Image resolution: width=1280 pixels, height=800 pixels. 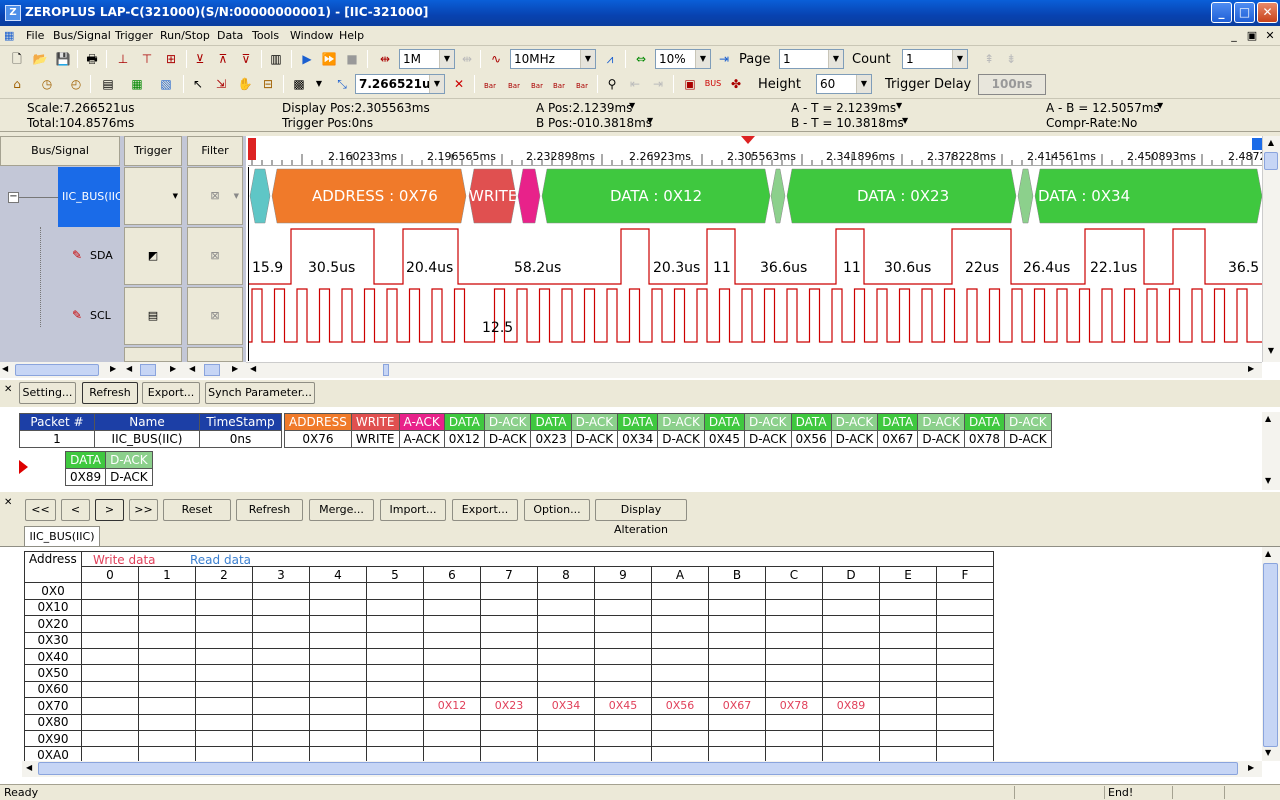 I want to click on stop-icon: ■, so click(x=352, y=59).